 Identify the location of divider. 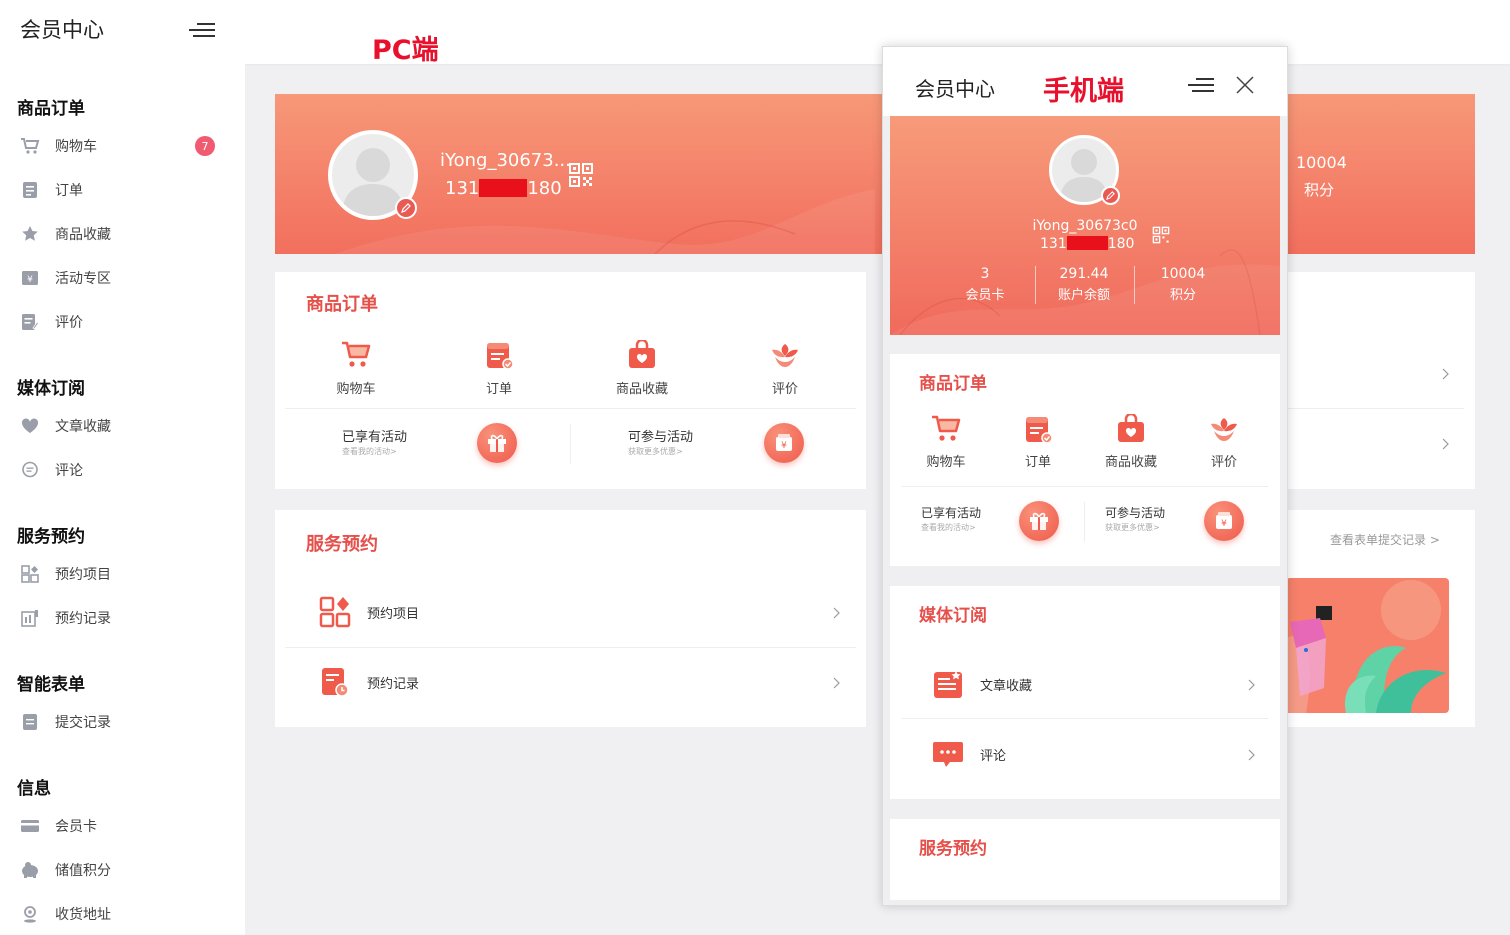
(1084, 522).